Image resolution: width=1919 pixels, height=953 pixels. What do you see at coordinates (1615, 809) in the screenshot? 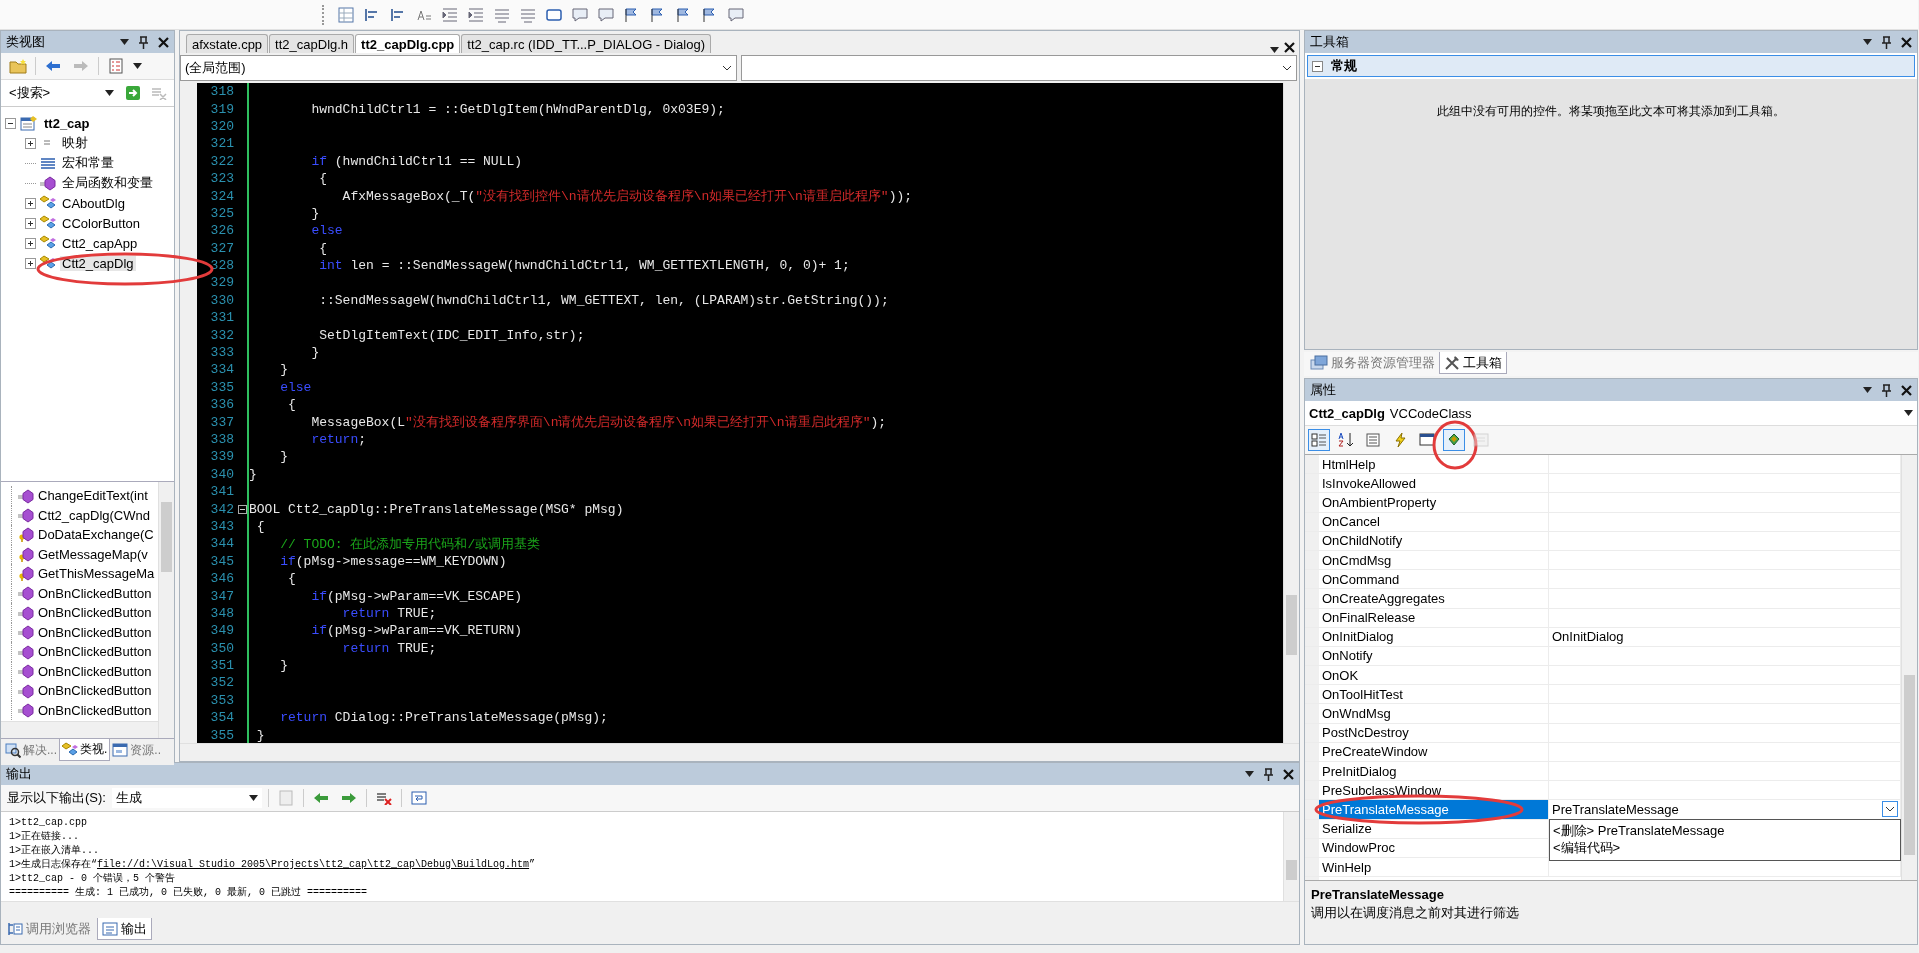
I see `property-value: PreTranslateMessage` at bounding box center [1615, 809].